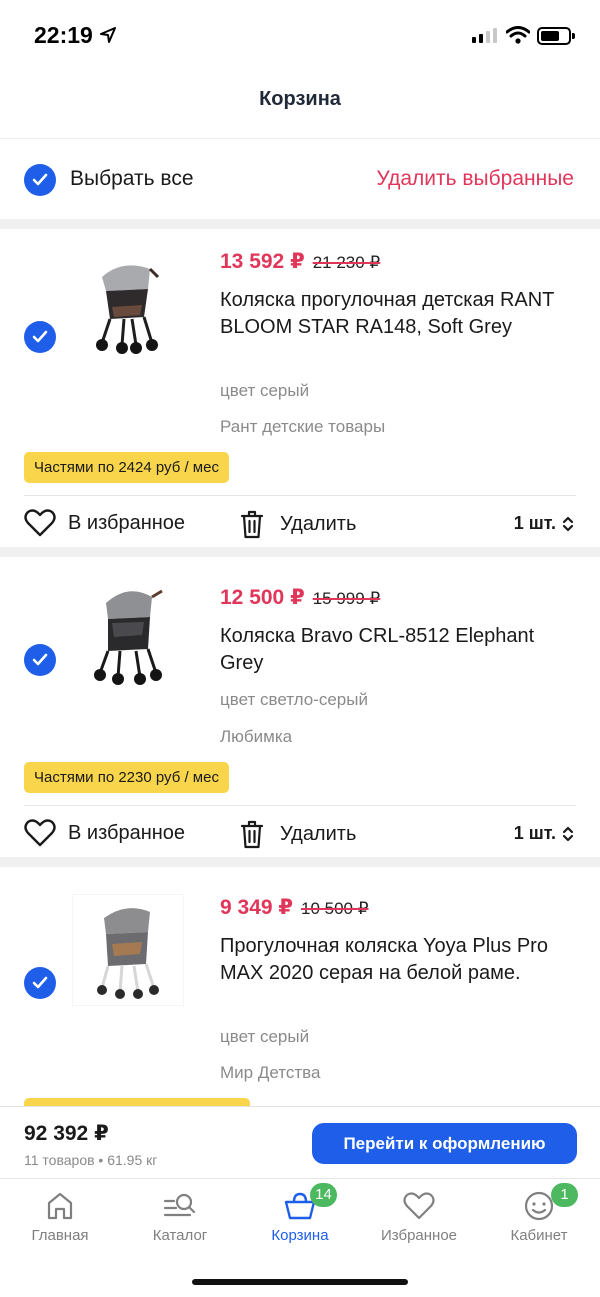 The width and height of the screenshot is (600, 1297). Describe the element at coordinates (539, 1213) in the screenshot. I see `tab-profile: 1 Кабинет` at that location.